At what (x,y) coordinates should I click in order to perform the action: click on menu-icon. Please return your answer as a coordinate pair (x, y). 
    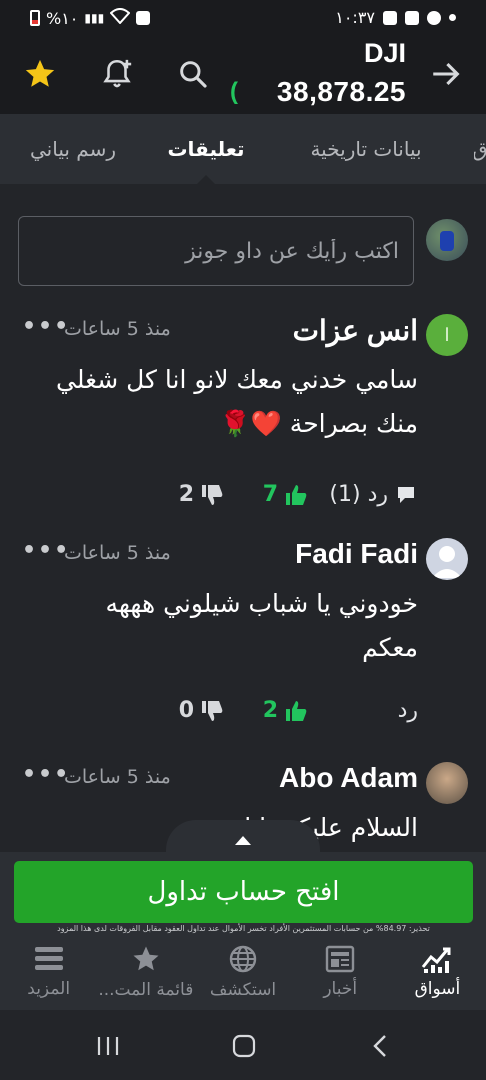
    Looking at the image, I should click on (48, 958).